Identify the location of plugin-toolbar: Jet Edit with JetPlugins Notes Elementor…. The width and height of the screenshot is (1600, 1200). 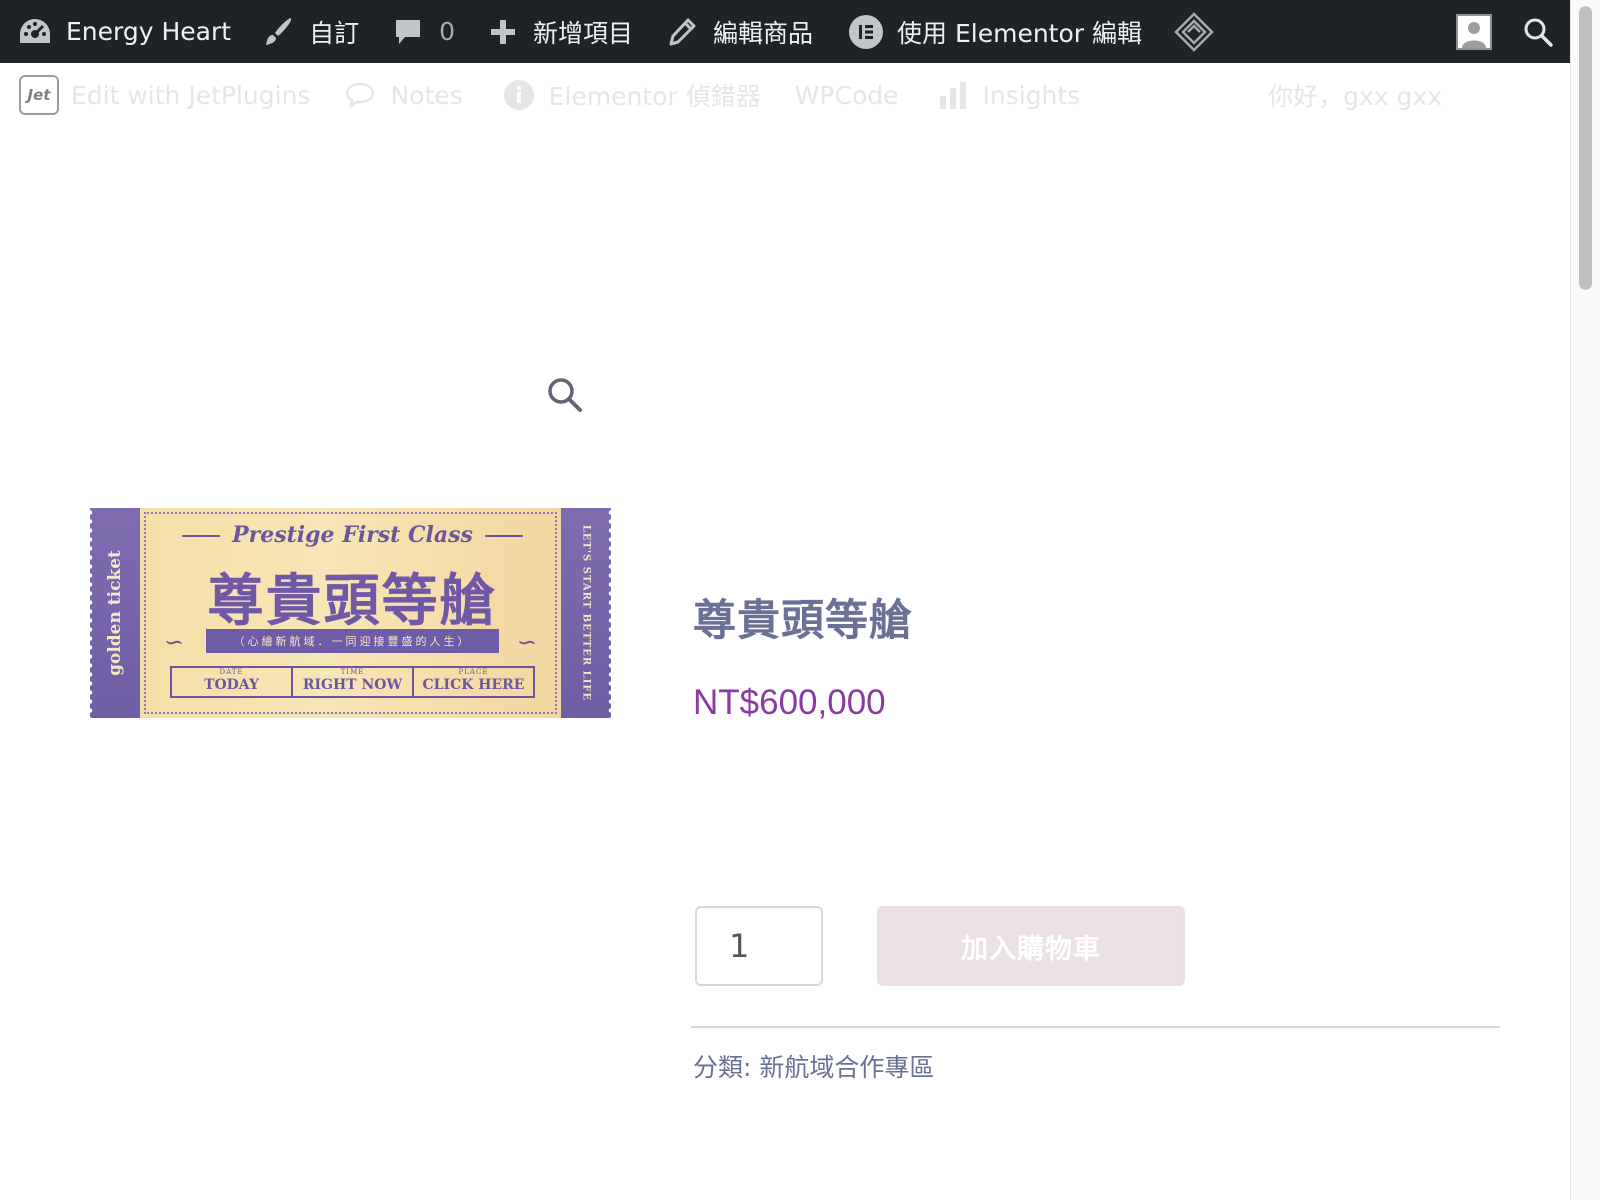
(785, 95).